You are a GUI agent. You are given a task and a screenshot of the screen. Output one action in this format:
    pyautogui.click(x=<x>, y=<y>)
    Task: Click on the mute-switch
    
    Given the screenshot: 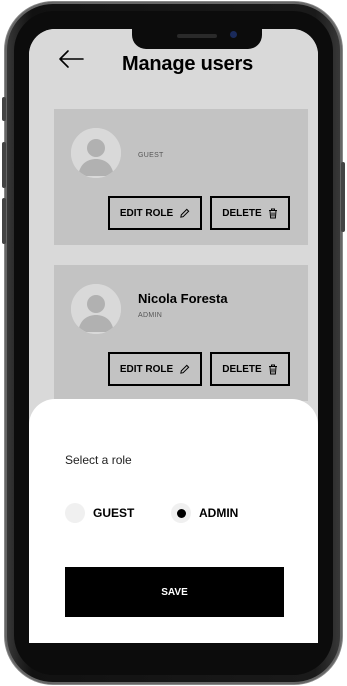 What is the action you would take?
    pyautogui.click(x=4, y=109)
    